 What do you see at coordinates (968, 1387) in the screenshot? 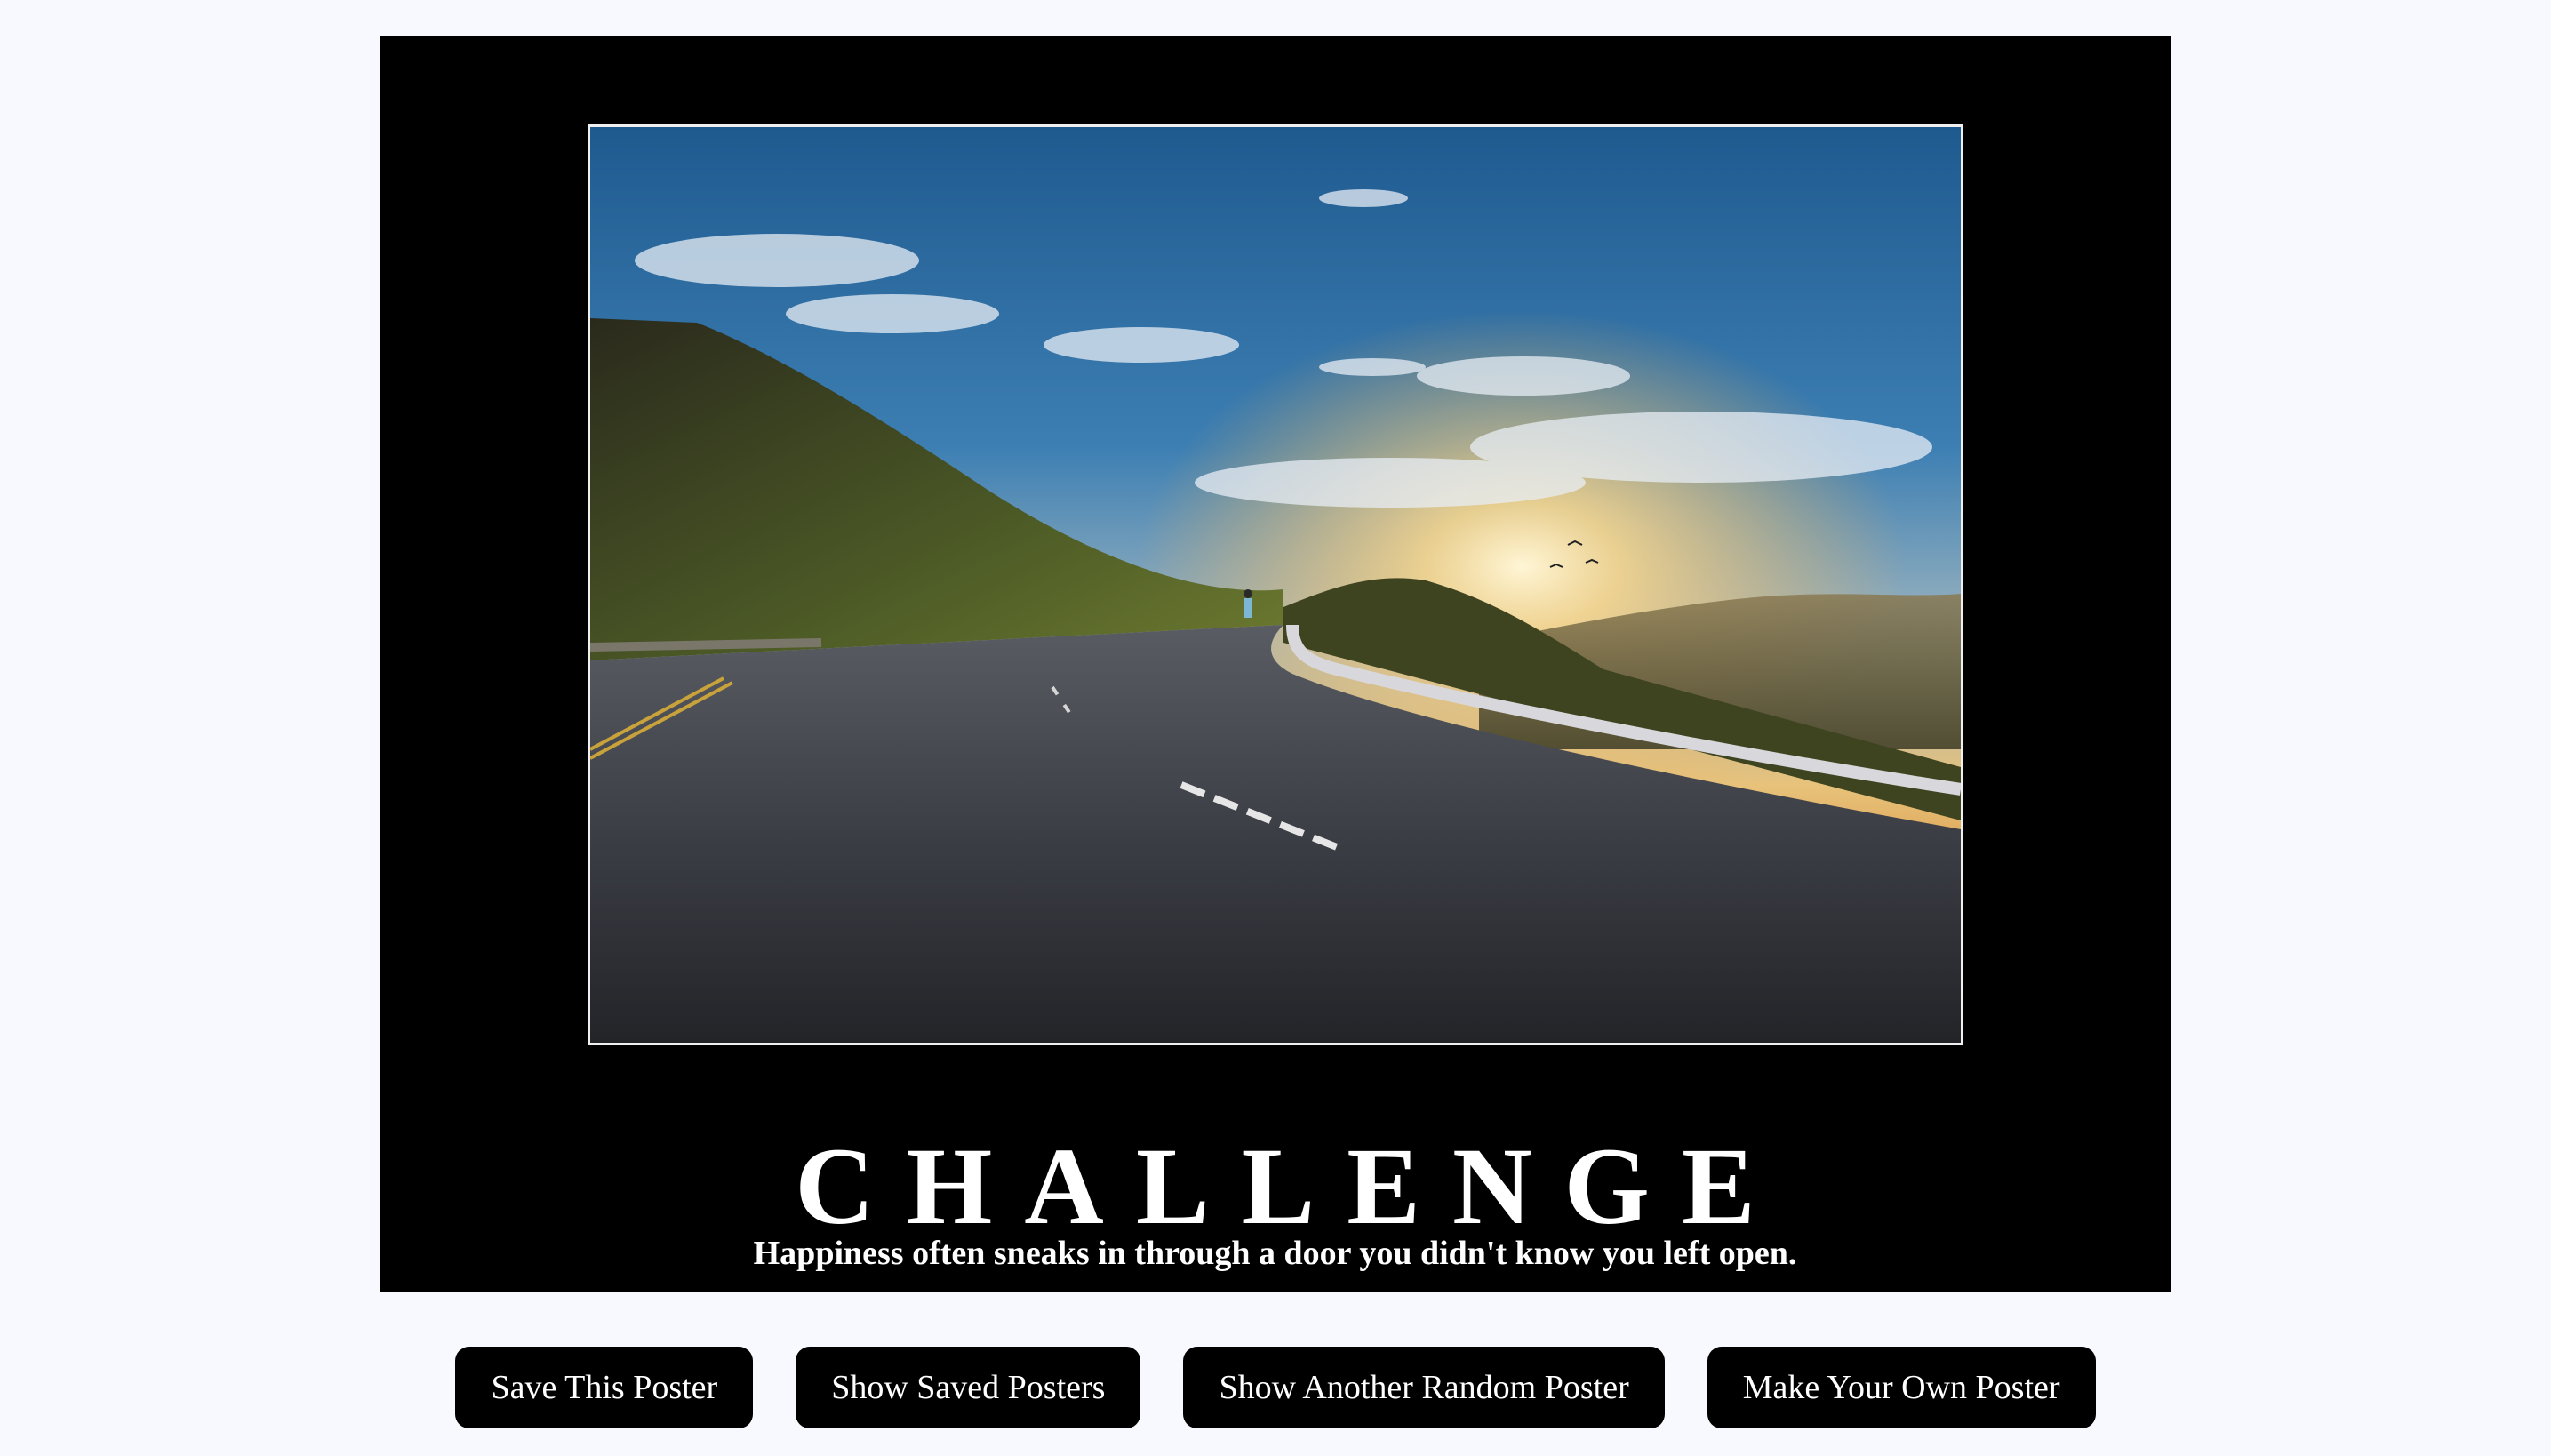
I see `show-saved-posters-button: Show Saved Posters` at bounding box center [968, 1387].